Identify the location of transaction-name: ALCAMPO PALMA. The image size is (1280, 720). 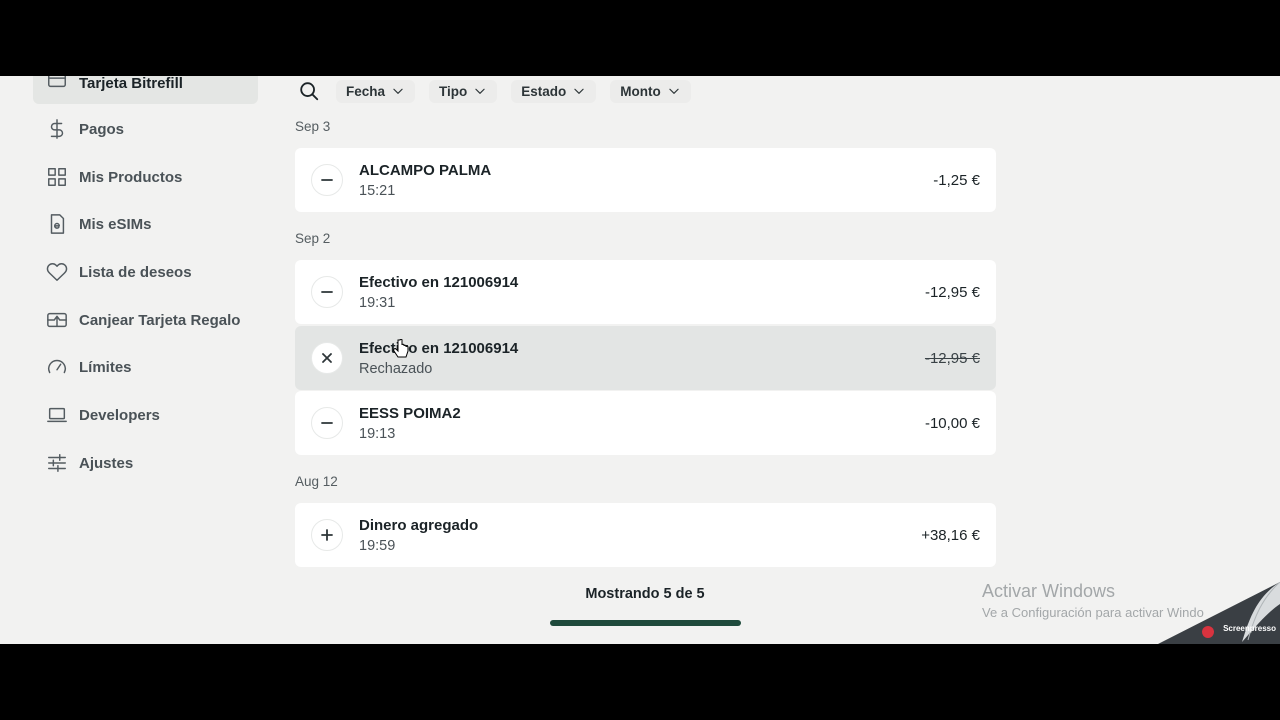
(425, 170).